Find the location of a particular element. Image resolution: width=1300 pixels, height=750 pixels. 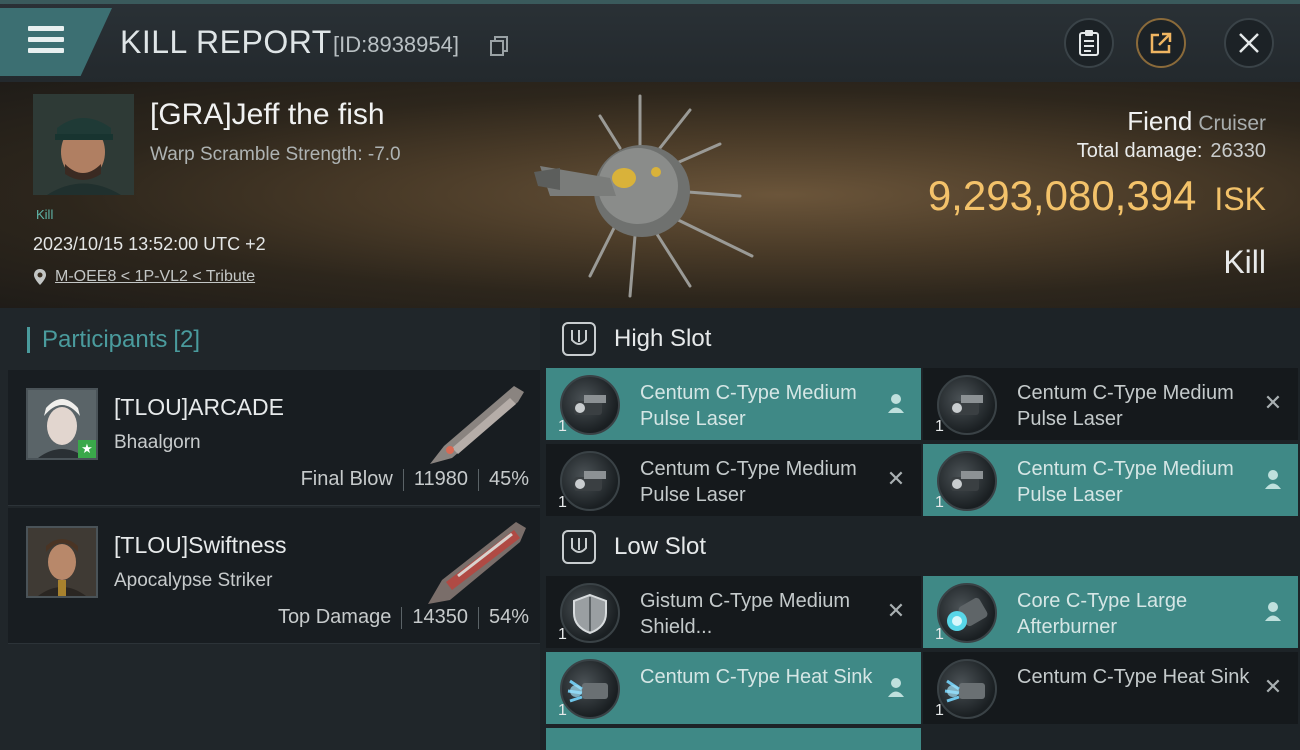

total-damage-label: Total damage: is located at coordinates (1139, 151).